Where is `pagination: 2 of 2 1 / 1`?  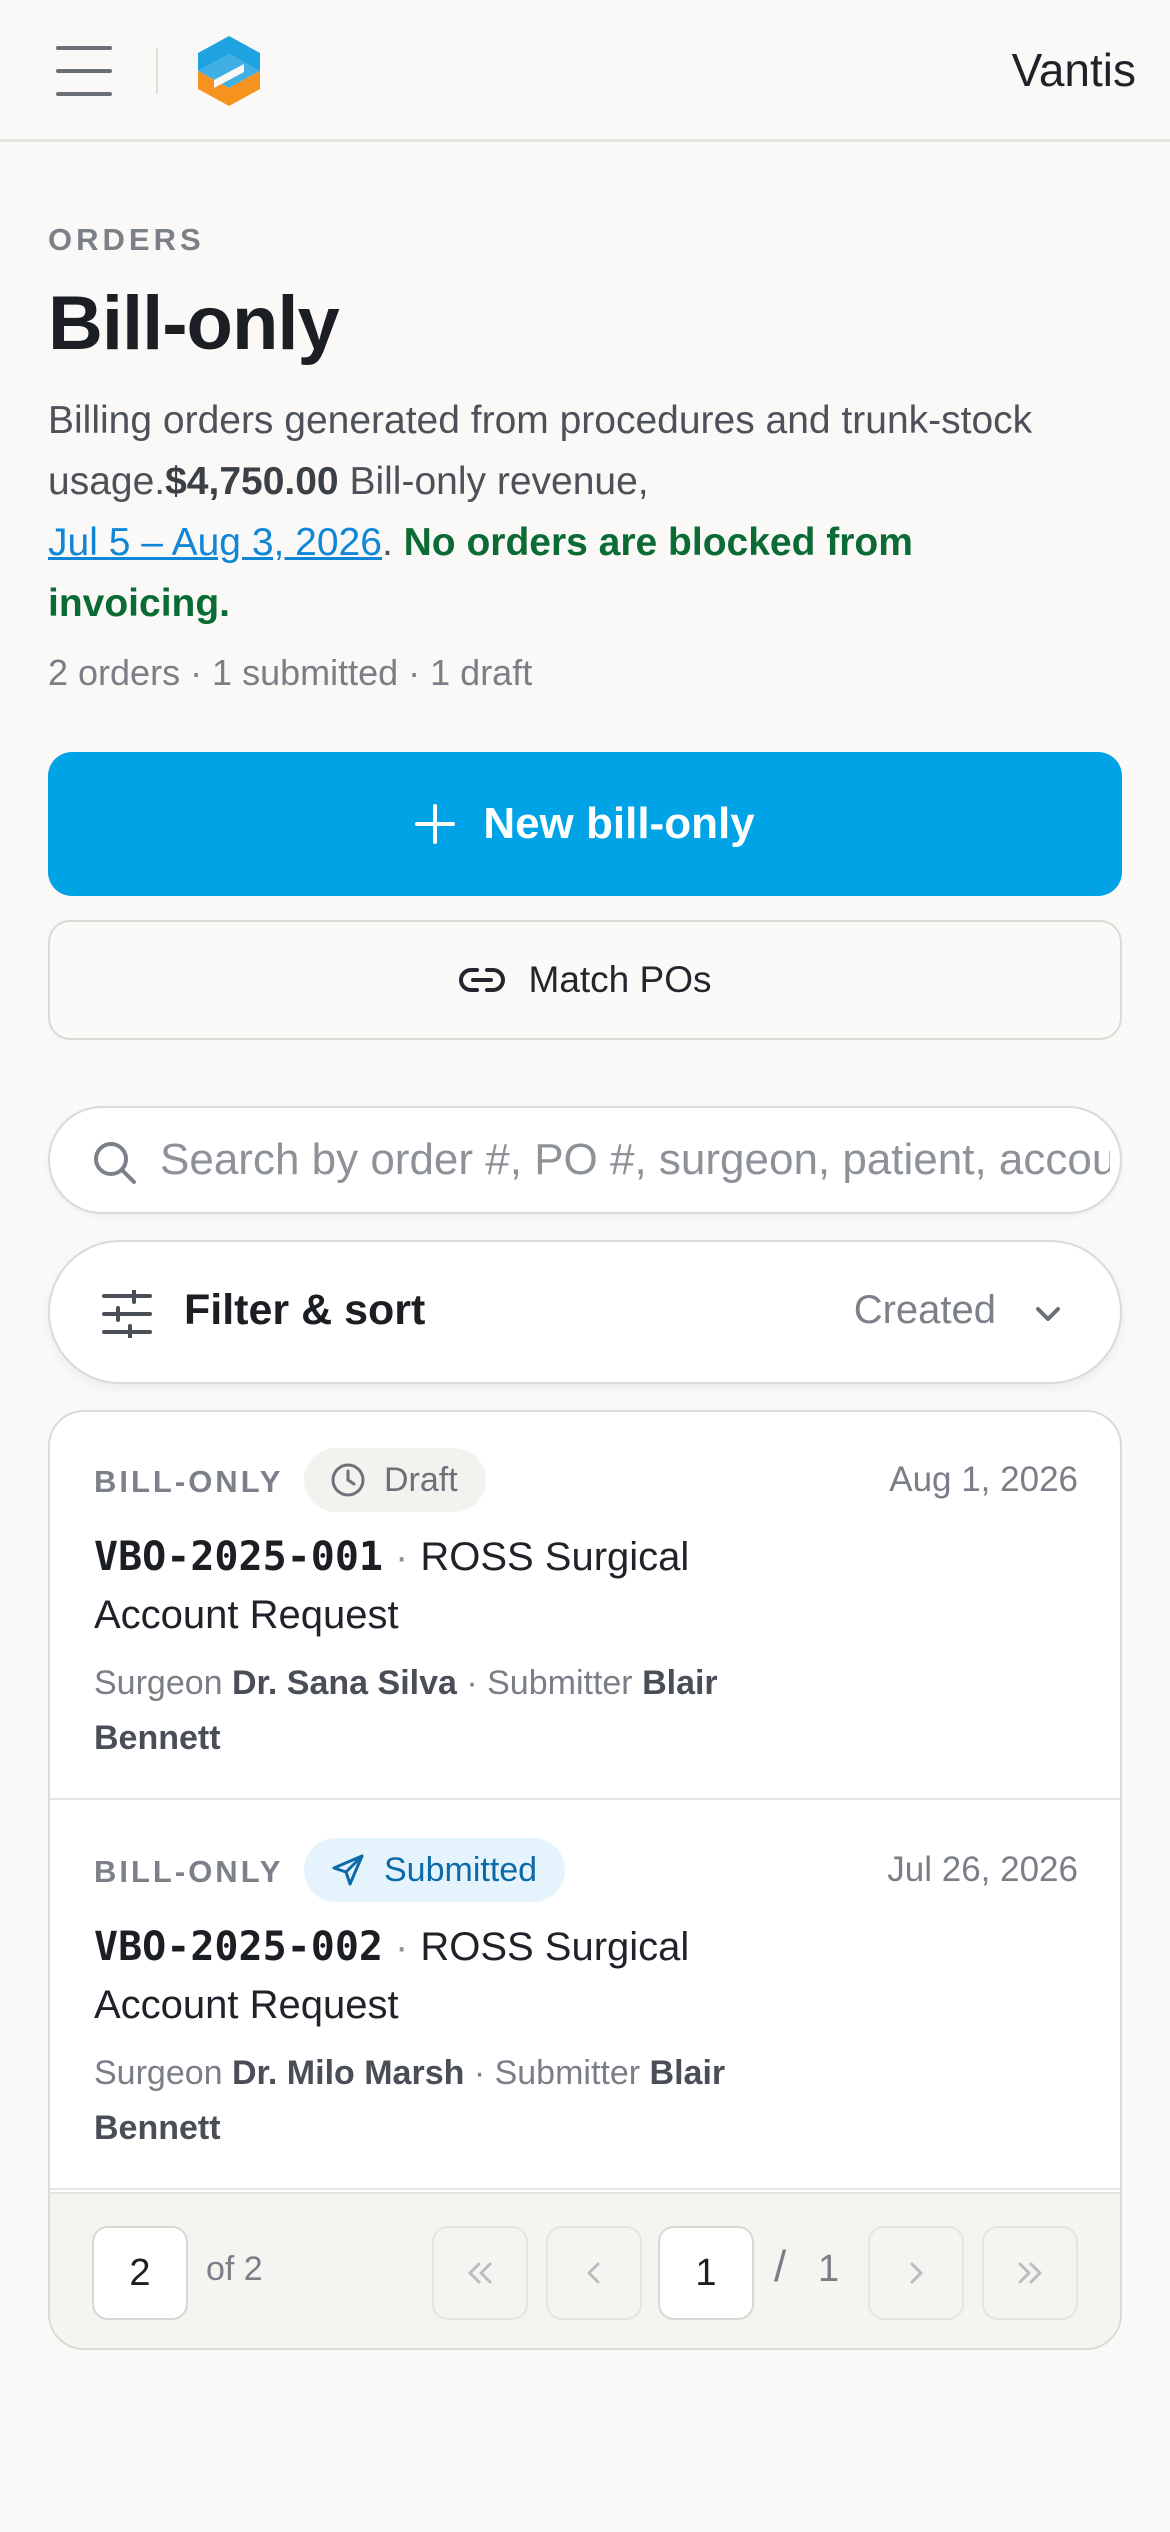
pagination: 2 of 2 1 / 1 is located at coordinates (585, 2270).